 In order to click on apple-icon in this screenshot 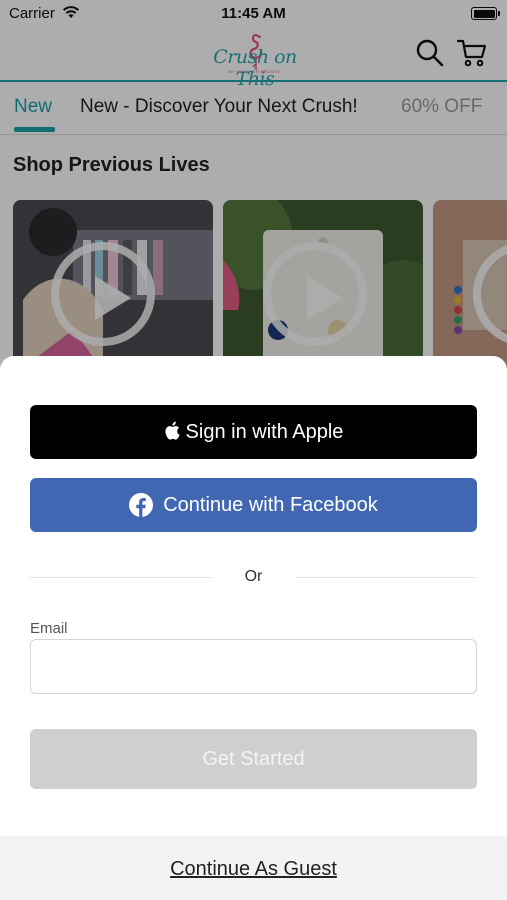, I will do `click(172, 430)`.